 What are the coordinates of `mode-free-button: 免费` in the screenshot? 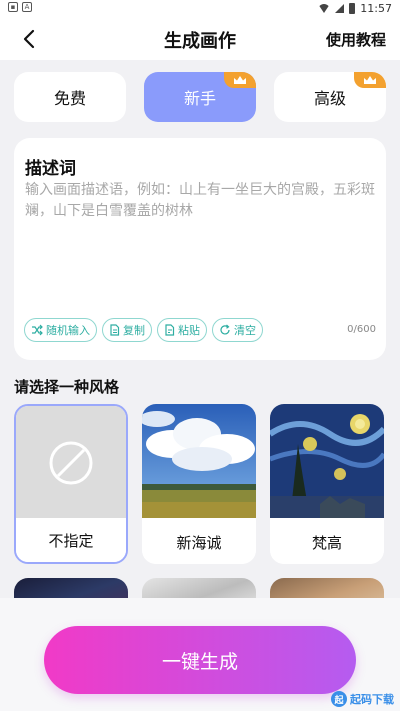 It's located at (70, 97).